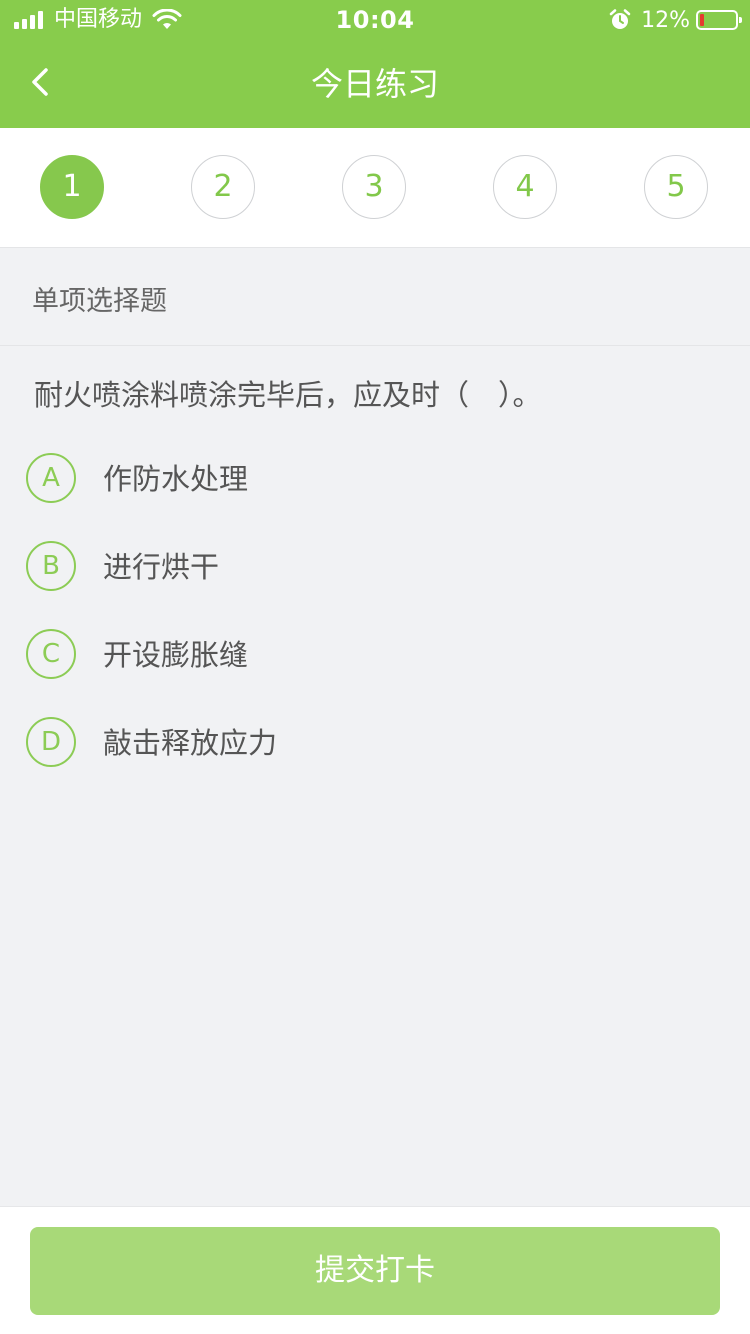 The image size is (750, 1334). Describe the element at coordinates (665, 20) in the screenshot. I see `battery-percent: 12%` at that location.